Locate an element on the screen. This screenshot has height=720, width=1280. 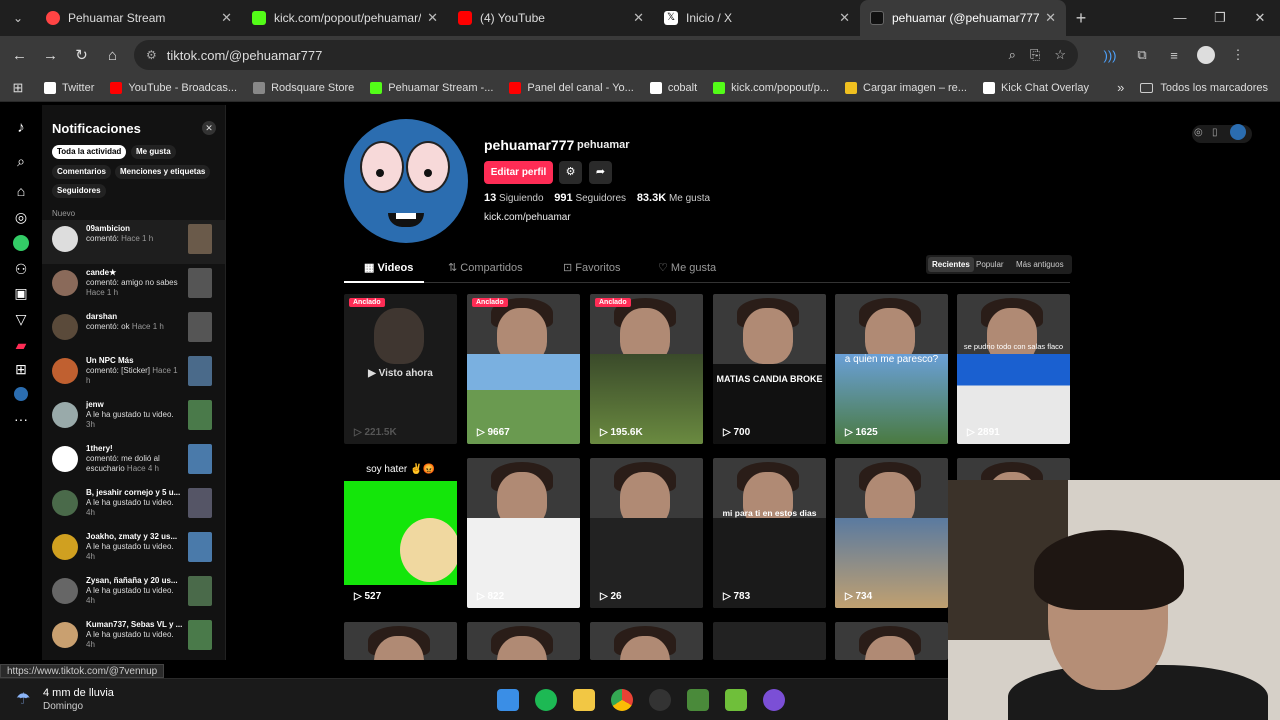
filter-followers: Seguidores is located at coordinates (79, 191).